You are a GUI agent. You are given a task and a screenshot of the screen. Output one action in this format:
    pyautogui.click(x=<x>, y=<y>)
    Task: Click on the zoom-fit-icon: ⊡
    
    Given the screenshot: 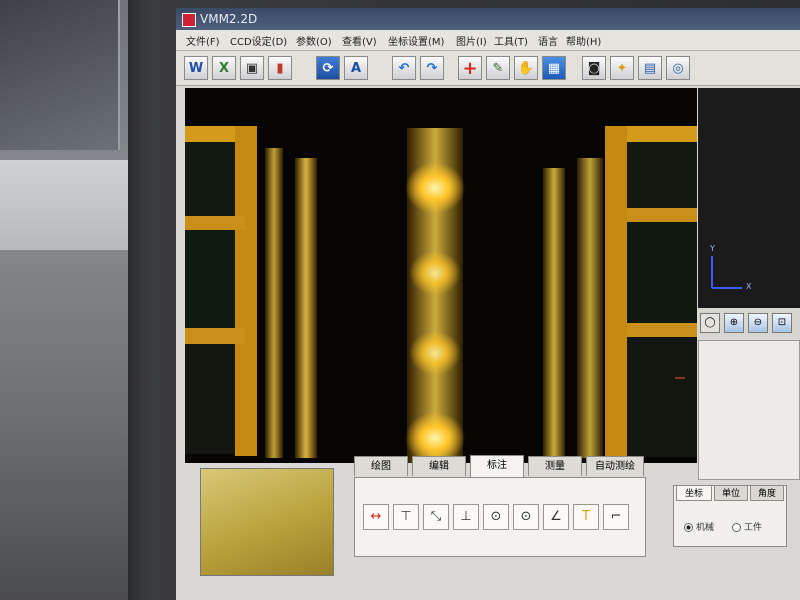 What is the action you would take?
    pyautogui.click(x=782, y=322)
    